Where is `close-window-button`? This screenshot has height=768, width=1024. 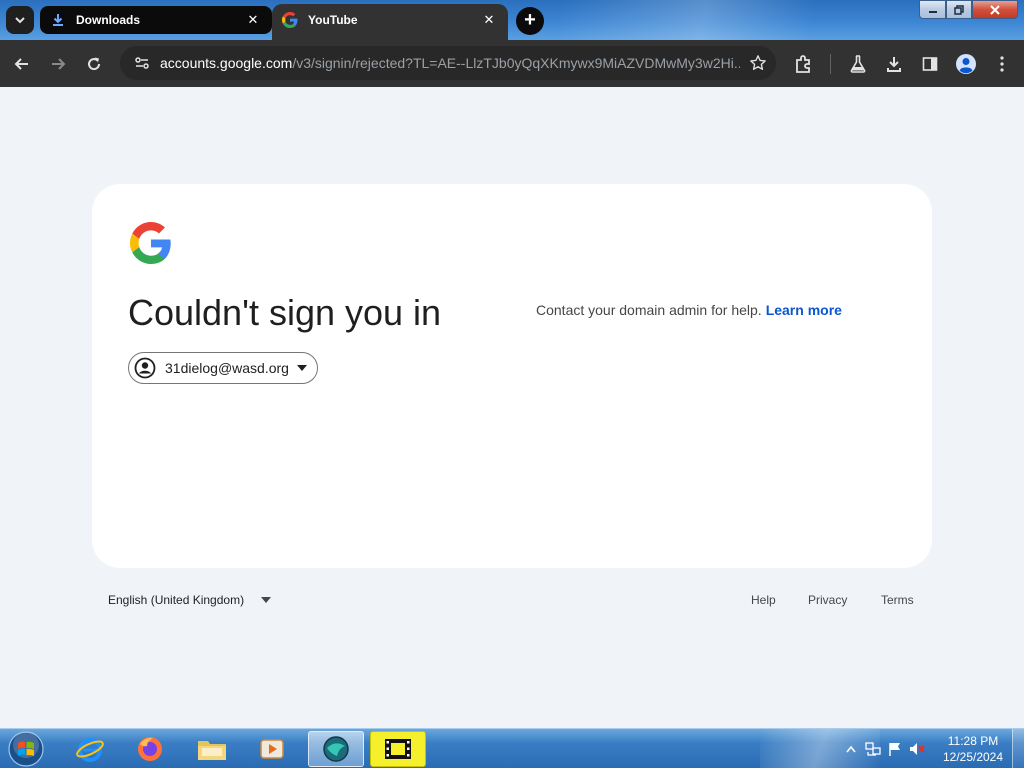
close-window-button is located at coordinates (995, 9).